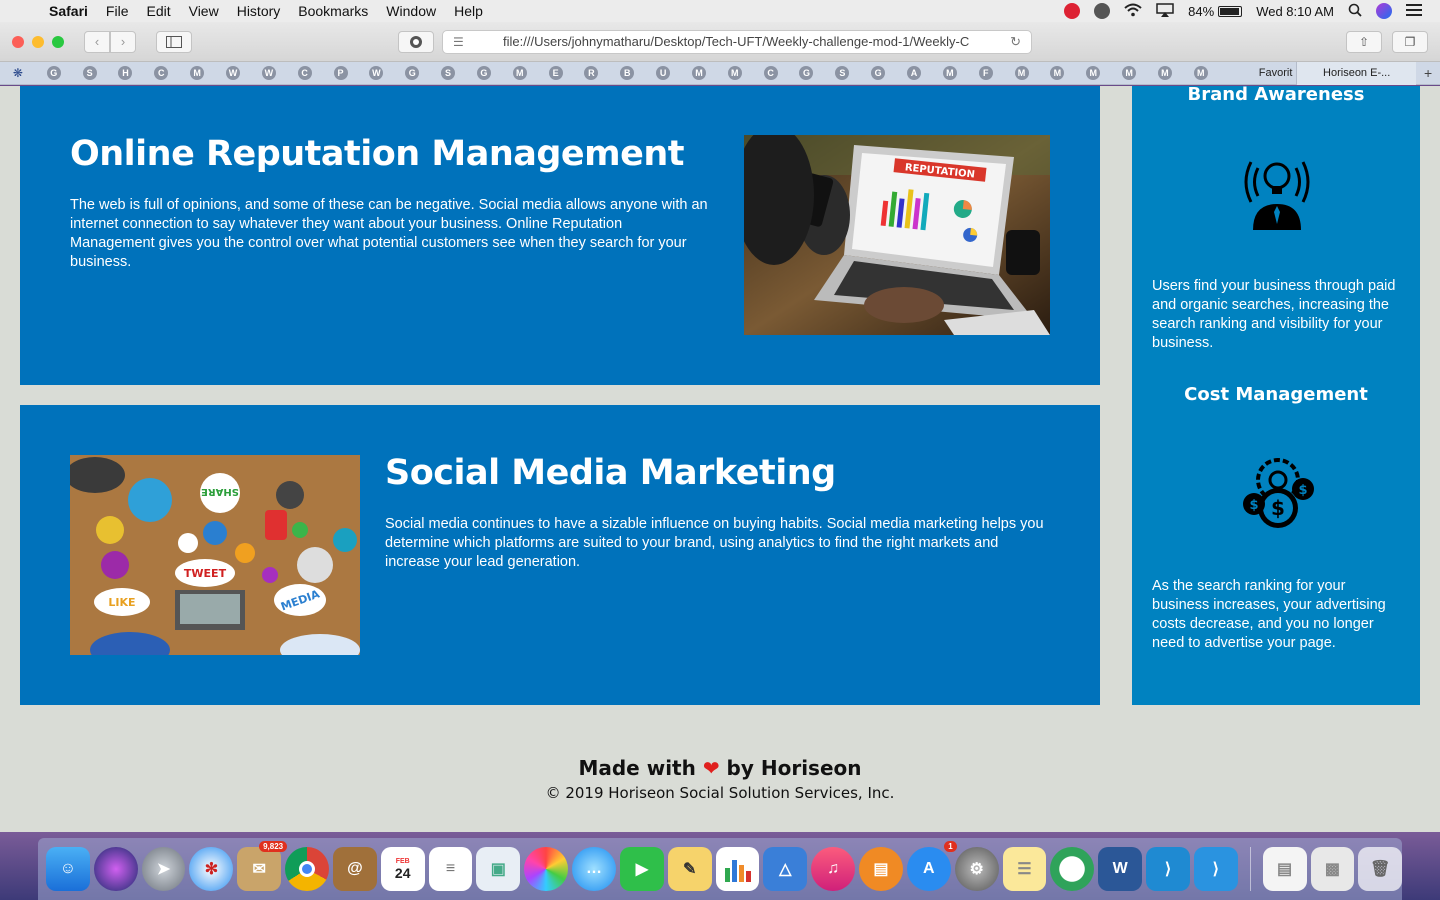 The width and height of the screenshot is (1440, 900). I want to click on vscode-insiders-icon: ⟩, so click(1215, 869).